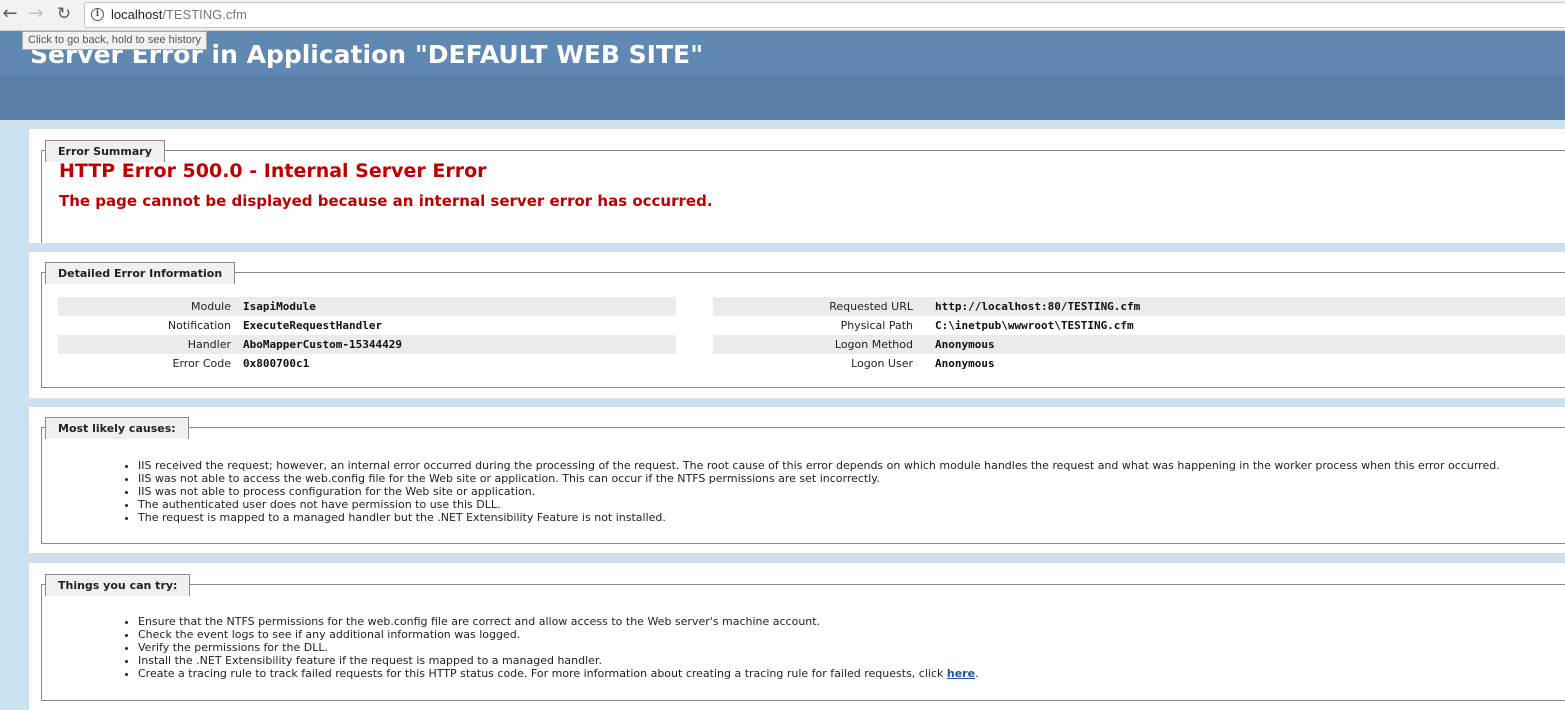 The width and height of the screenshot is (1565, 710). What do you see at coordinates (322, 344) in the screenshot?
I see `detail-value: AboMapperCustom-15344429` at bounding box center [322, 344].